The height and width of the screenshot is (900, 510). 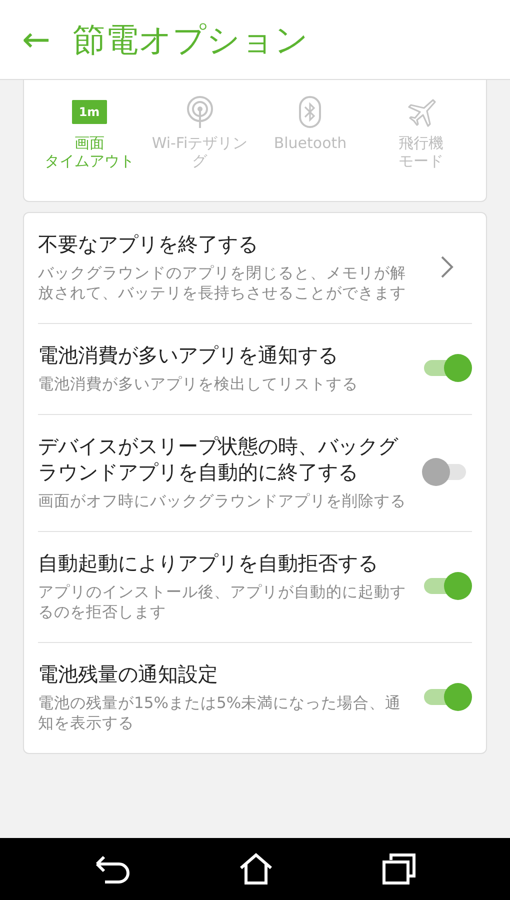 What do you see at coordinates (89, 161) in the screenshot?
I see `toggle-label: タイムアウト` at bounding box center [89, 161].